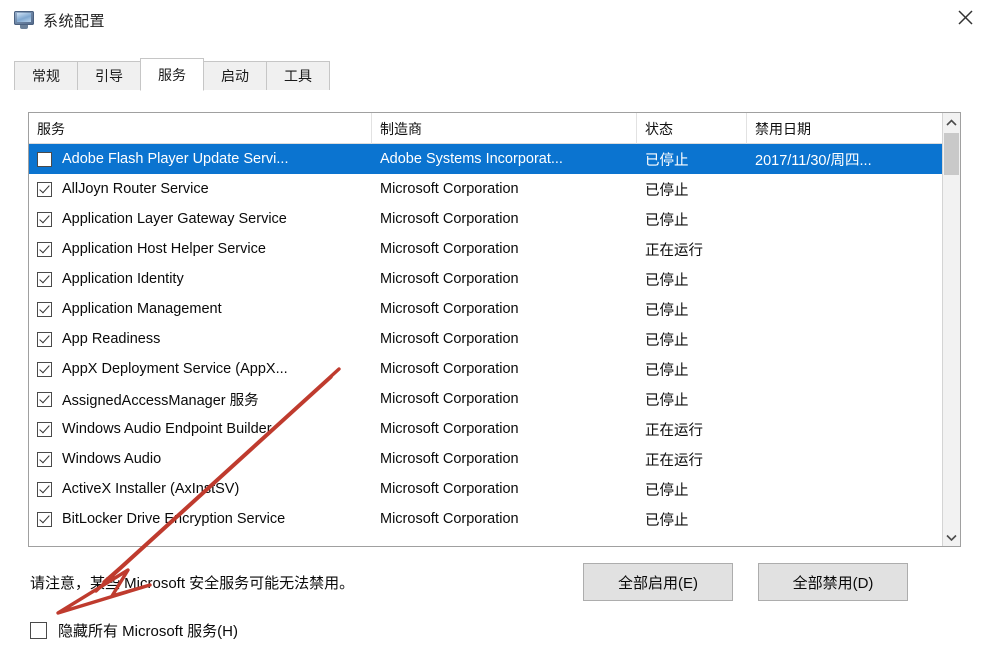  I want to click on service-name-label: Application Host Helper Service, so click(164, 249).